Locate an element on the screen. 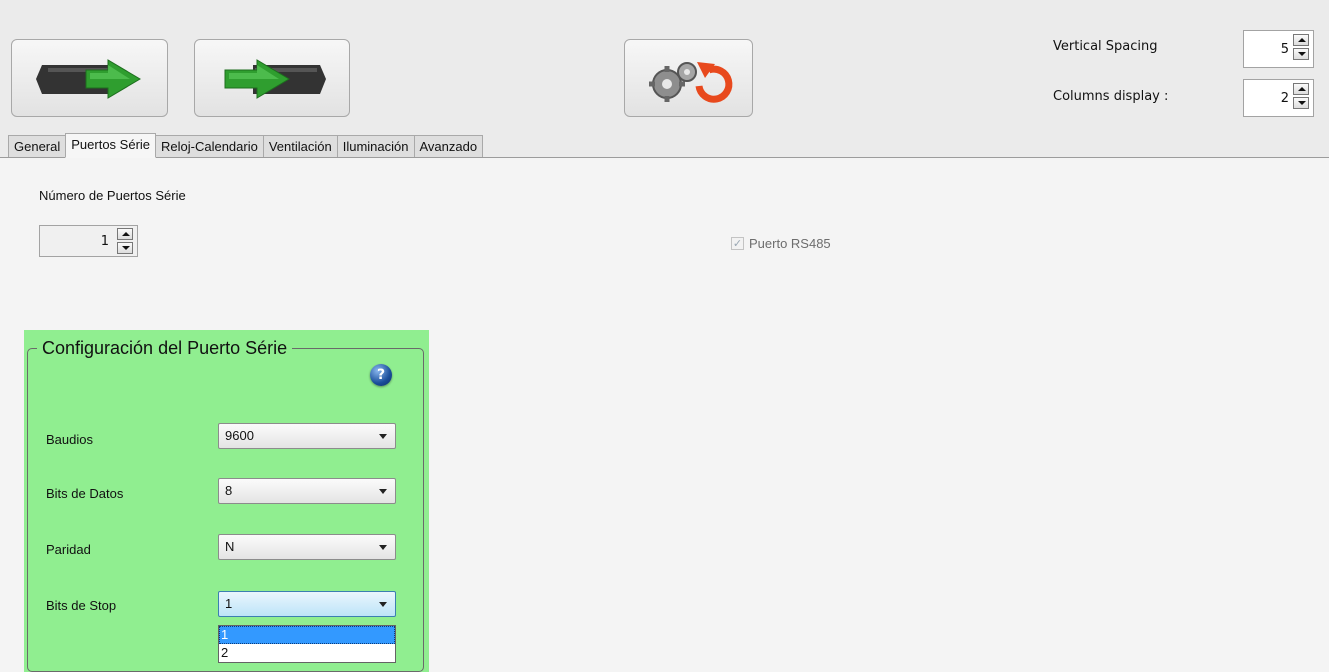 This screenshot has height=672, width=1329. columns-display-stepper: 2 is located at coordinates (1278, 98).